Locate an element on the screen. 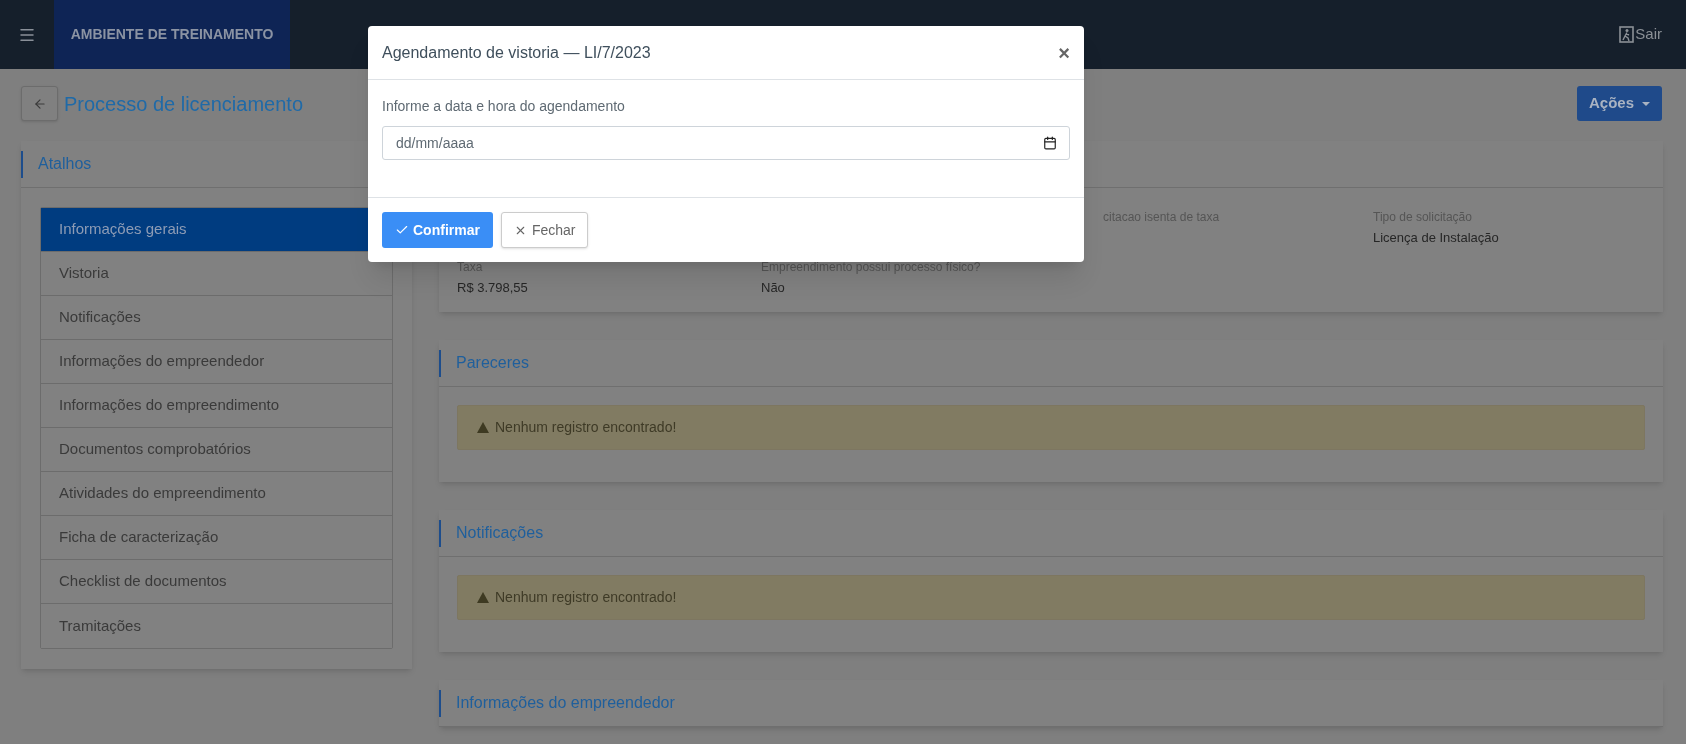 The width and height of the screenshot is (1686, 744). section-title: Atalhos is located at coordinates (64, 164).